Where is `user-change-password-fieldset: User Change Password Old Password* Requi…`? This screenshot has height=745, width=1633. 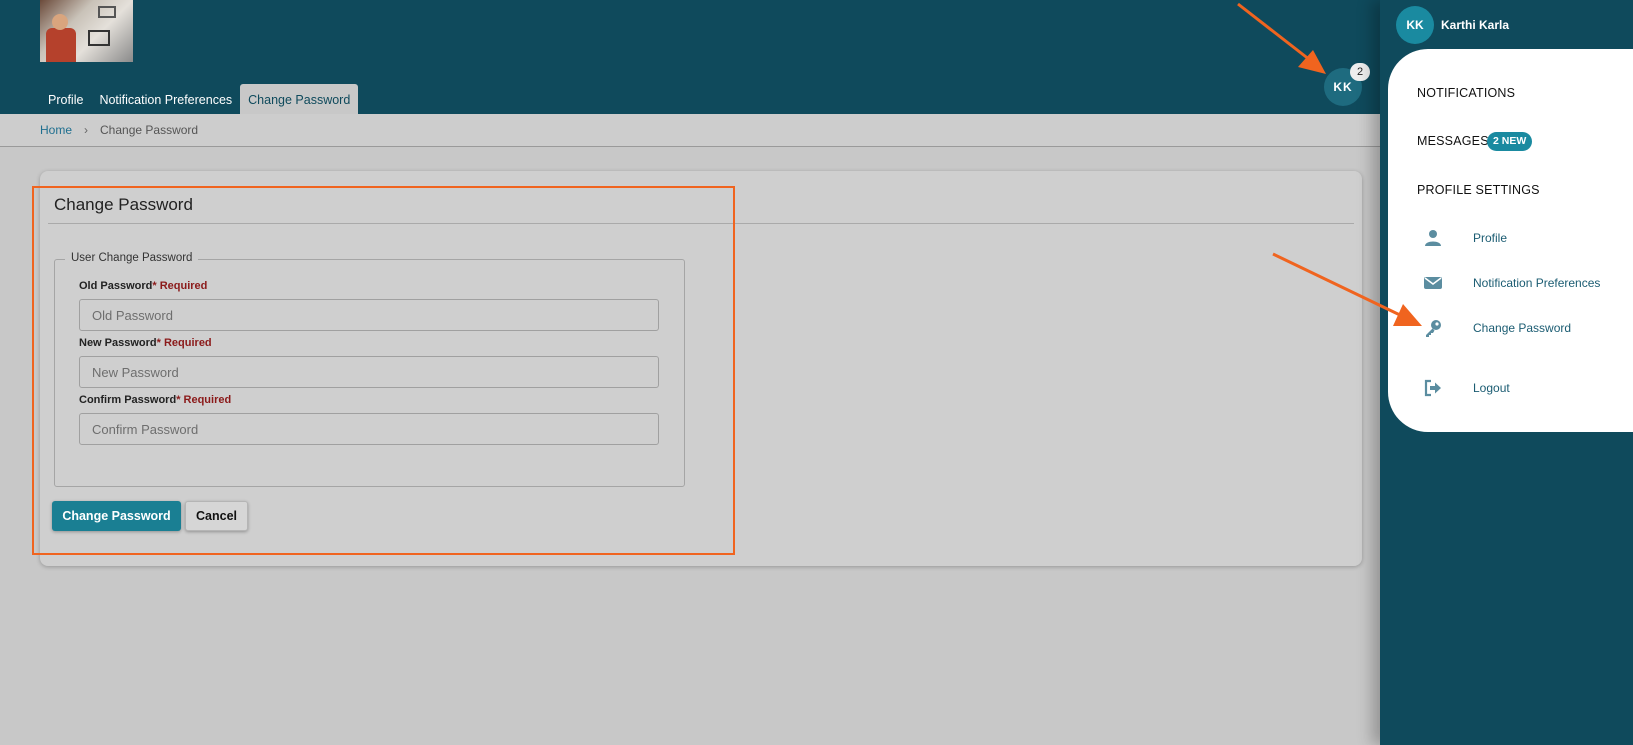
user-change-password-fieldset: User Change Password Old Password* Requi… is located at coordinates (369, 369).